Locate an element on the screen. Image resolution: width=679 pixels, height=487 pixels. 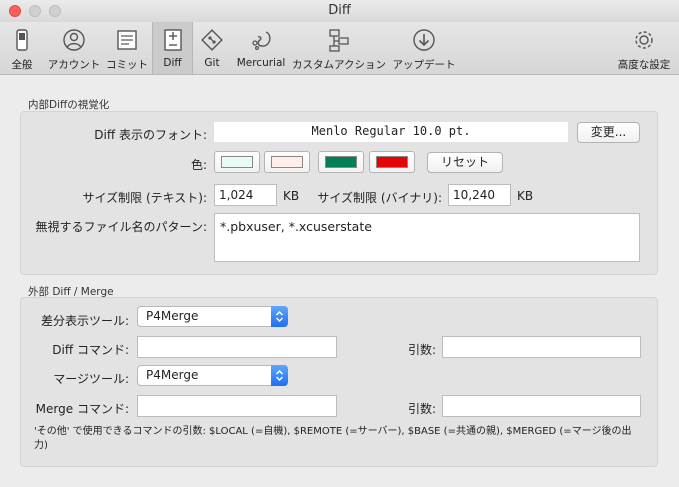
ignore-patterns-label: 無視するファイル名のパターン: is located at coordinates (121, 227).